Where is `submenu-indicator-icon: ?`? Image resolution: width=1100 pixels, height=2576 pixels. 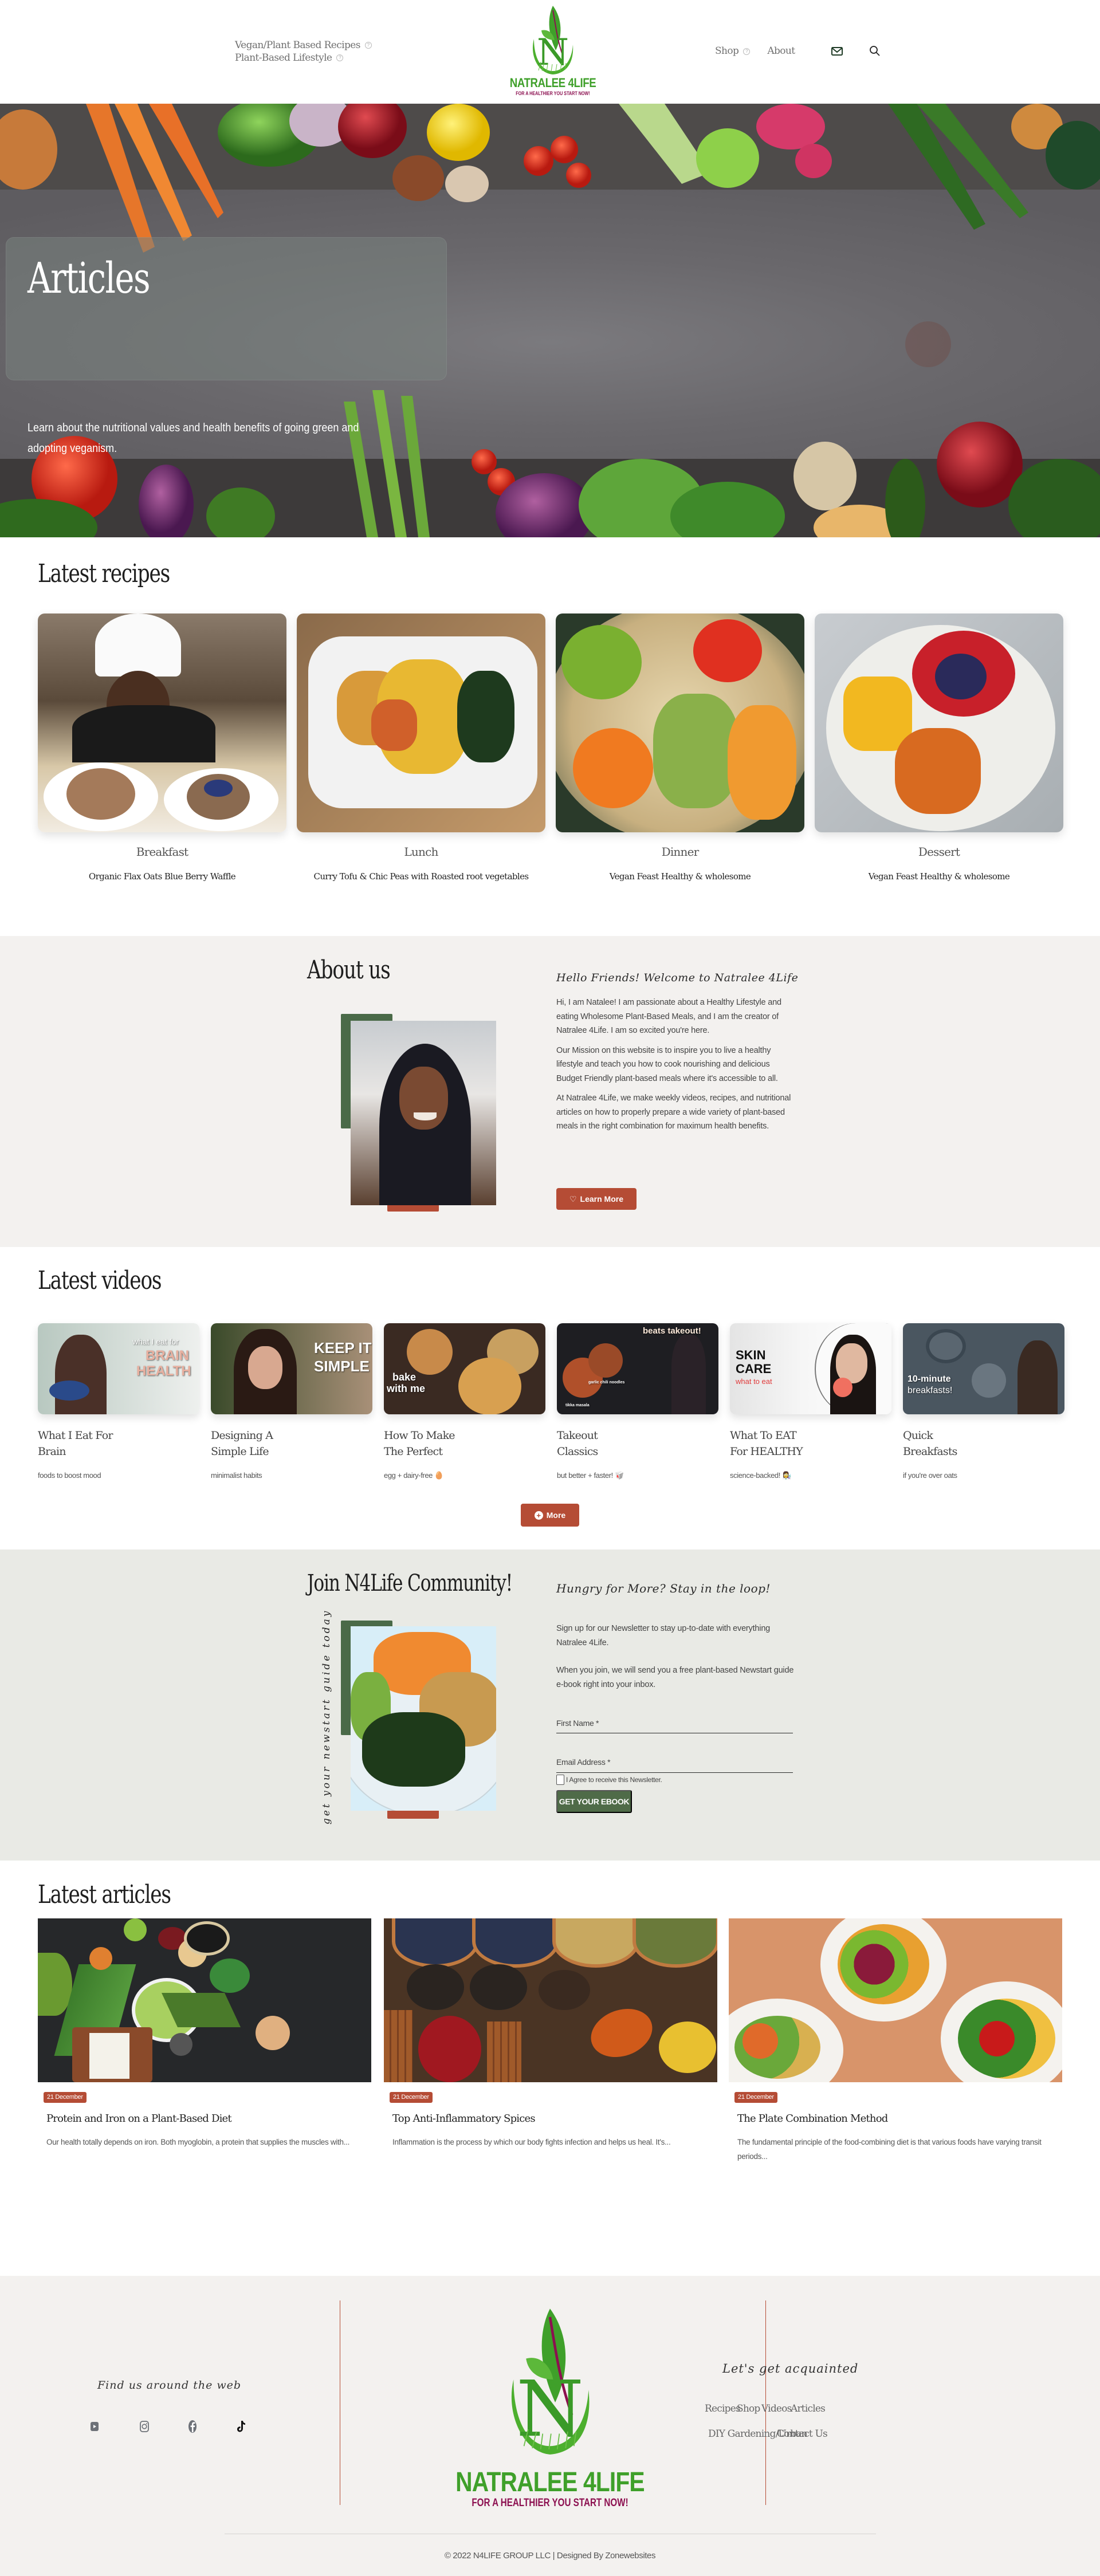 submenu-indicator-icon: ? is located at coordinates (368, 45).